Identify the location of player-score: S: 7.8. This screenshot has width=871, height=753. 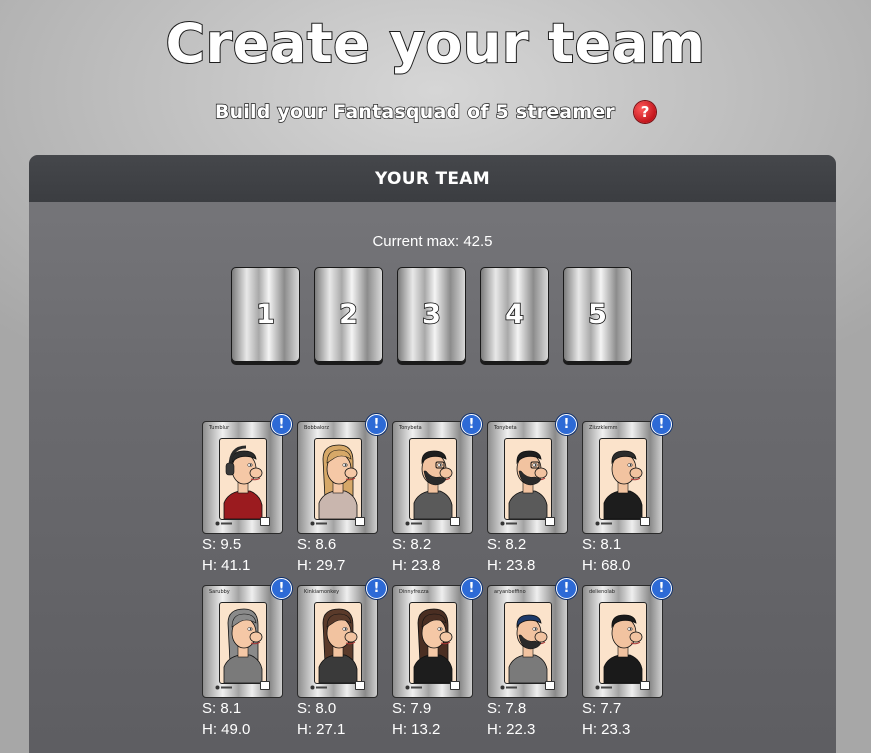
(507, 708).